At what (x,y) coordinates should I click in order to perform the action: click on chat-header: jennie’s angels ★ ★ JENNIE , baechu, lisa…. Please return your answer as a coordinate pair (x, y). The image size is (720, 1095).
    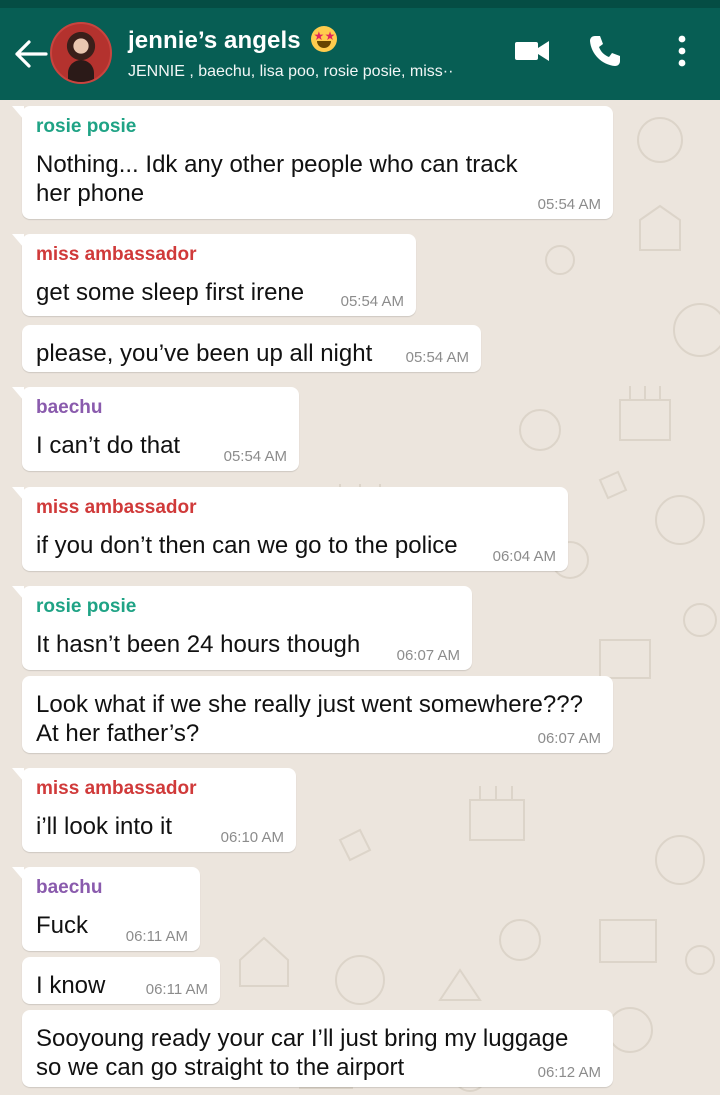
    Looking at the image, I should click on (360, 54).